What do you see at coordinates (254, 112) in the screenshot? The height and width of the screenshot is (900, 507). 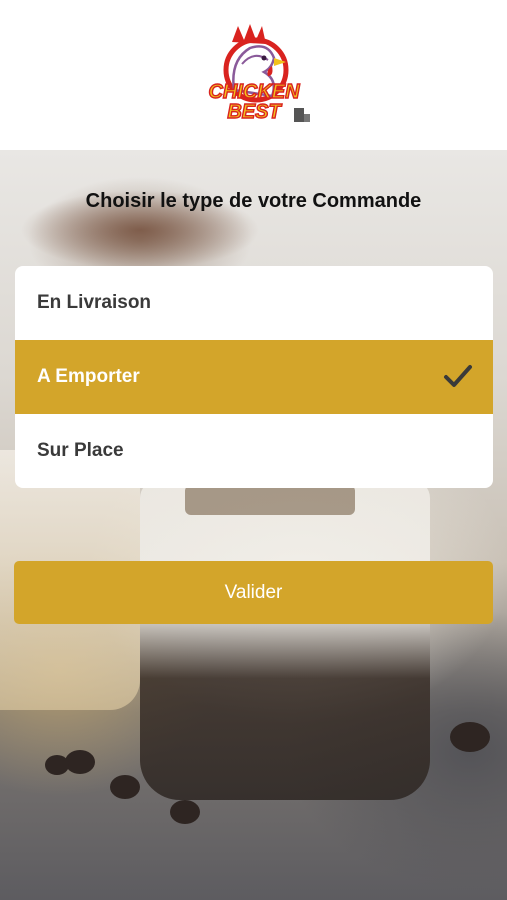 I see `brand-line2: BEST` at bounding box center [254, 112].